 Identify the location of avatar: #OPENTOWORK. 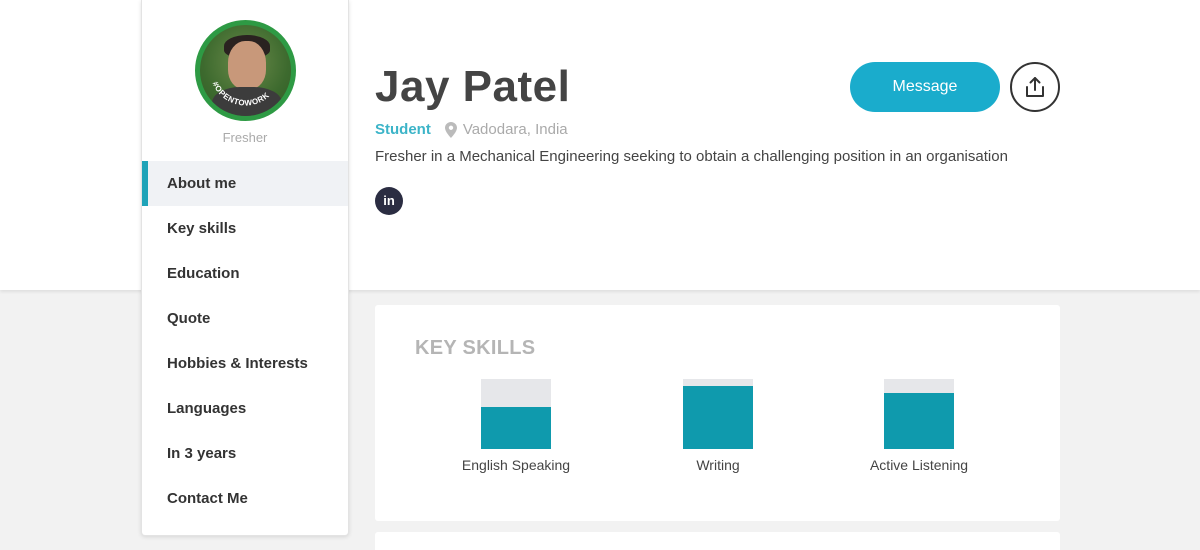
(245, 70).